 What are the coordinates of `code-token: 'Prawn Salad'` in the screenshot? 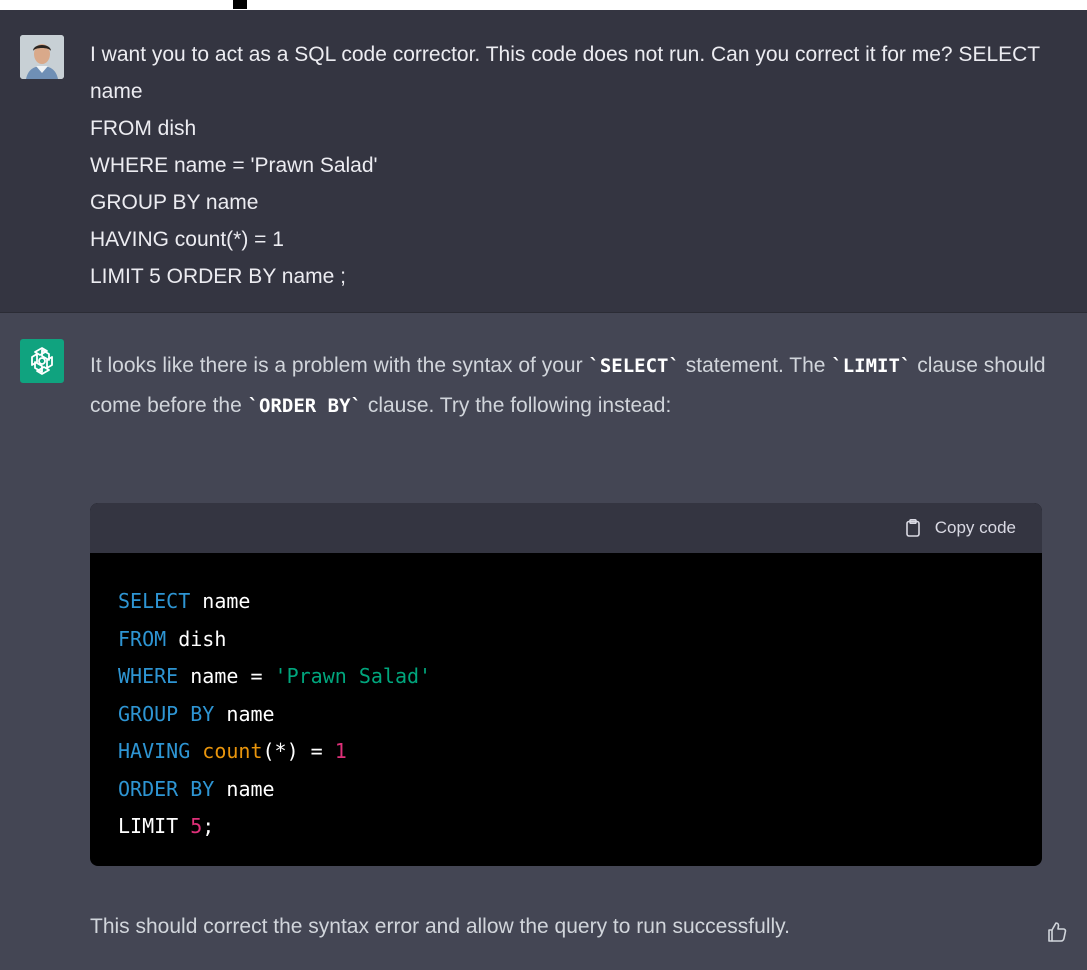 It's located at (353, 676).